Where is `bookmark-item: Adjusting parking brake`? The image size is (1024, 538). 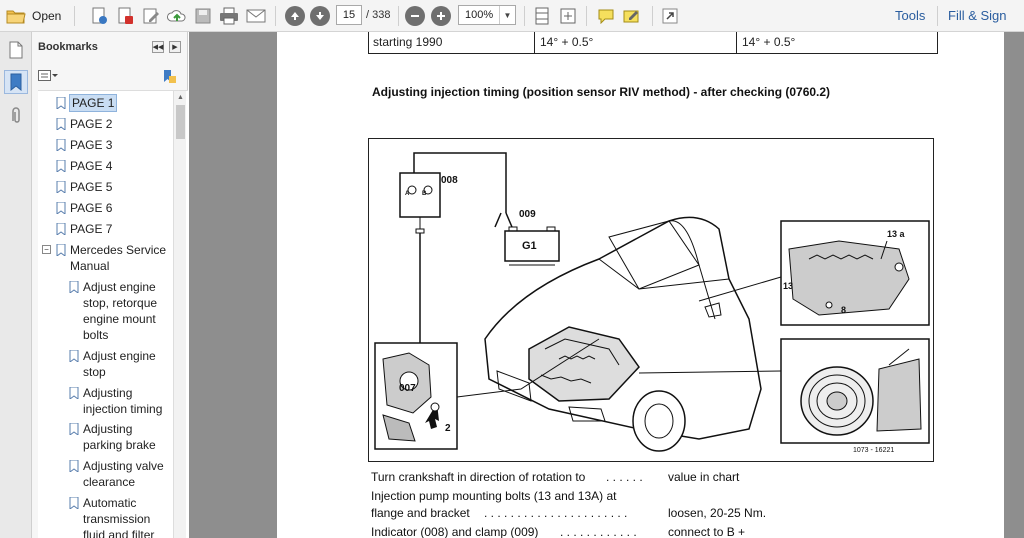 bookmark-item: Adjusting parking brake is located at coordinates (119, 437).